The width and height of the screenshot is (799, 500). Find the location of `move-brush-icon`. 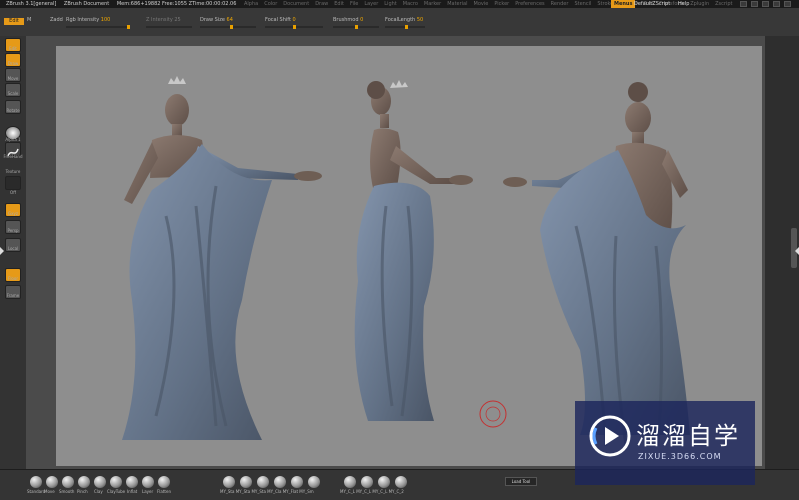

move-brush-icon is located at coordinates (52, 482).